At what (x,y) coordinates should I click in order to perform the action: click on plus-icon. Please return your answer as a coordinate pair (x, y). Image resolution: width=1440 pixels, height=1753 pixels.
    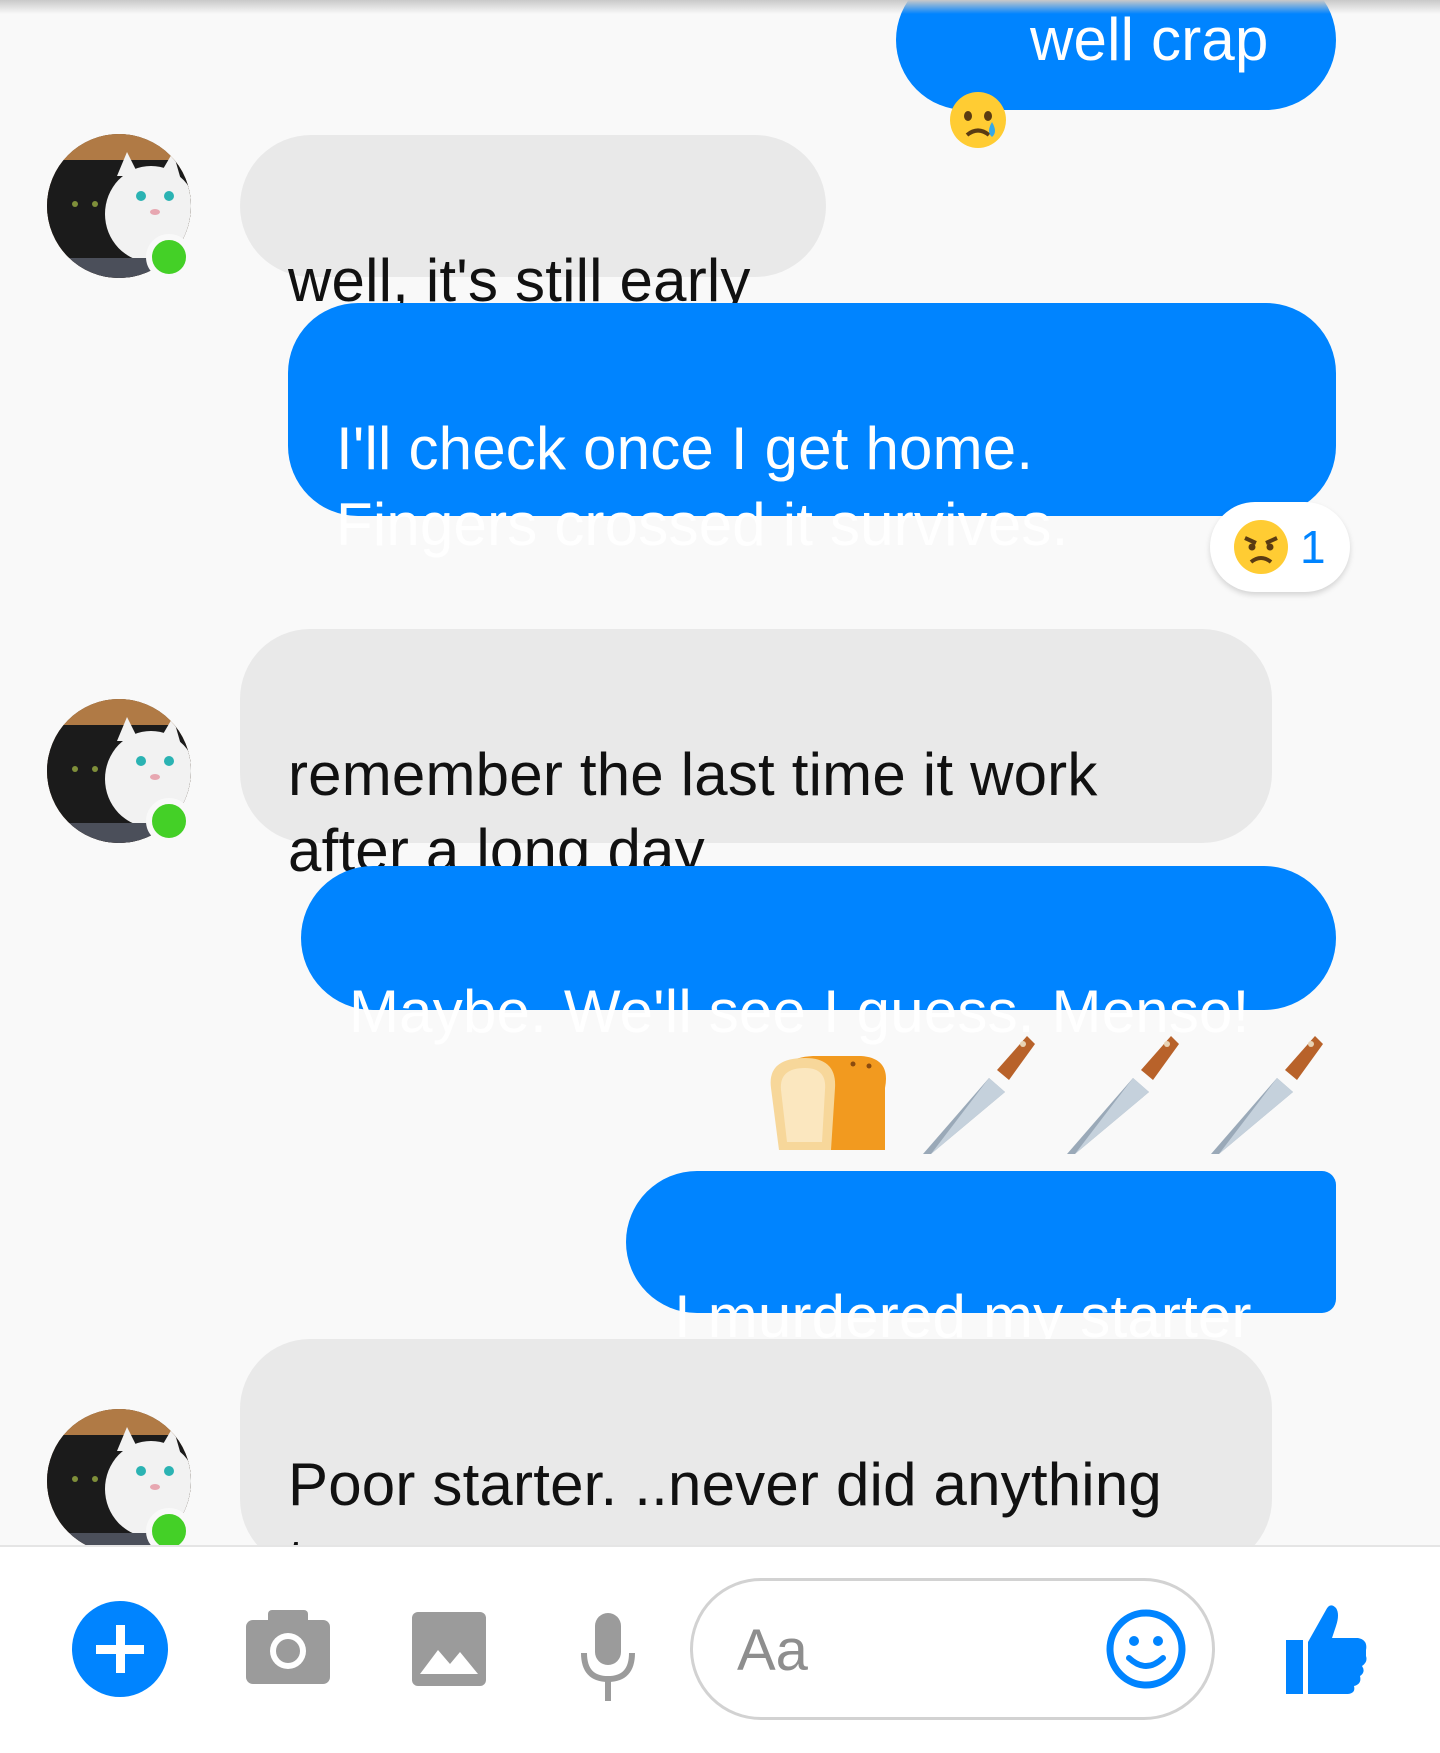
    Looking at the image, I should click on (120, 1651).